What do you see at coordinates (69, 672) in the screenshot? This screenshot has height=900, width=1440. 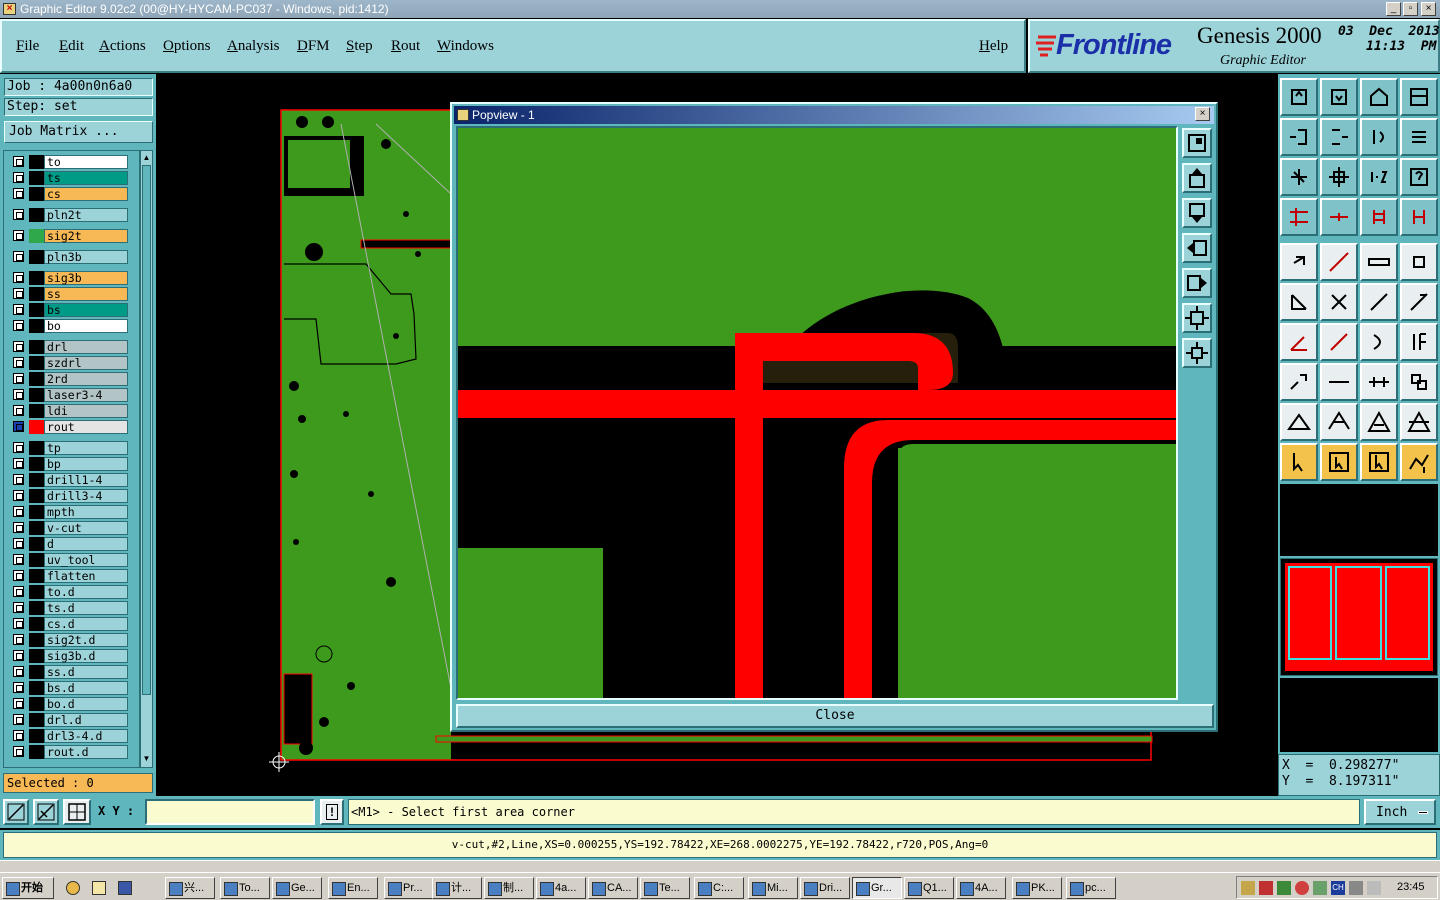 I see `layer-row: ss.d` at bounding box center [69, 672].